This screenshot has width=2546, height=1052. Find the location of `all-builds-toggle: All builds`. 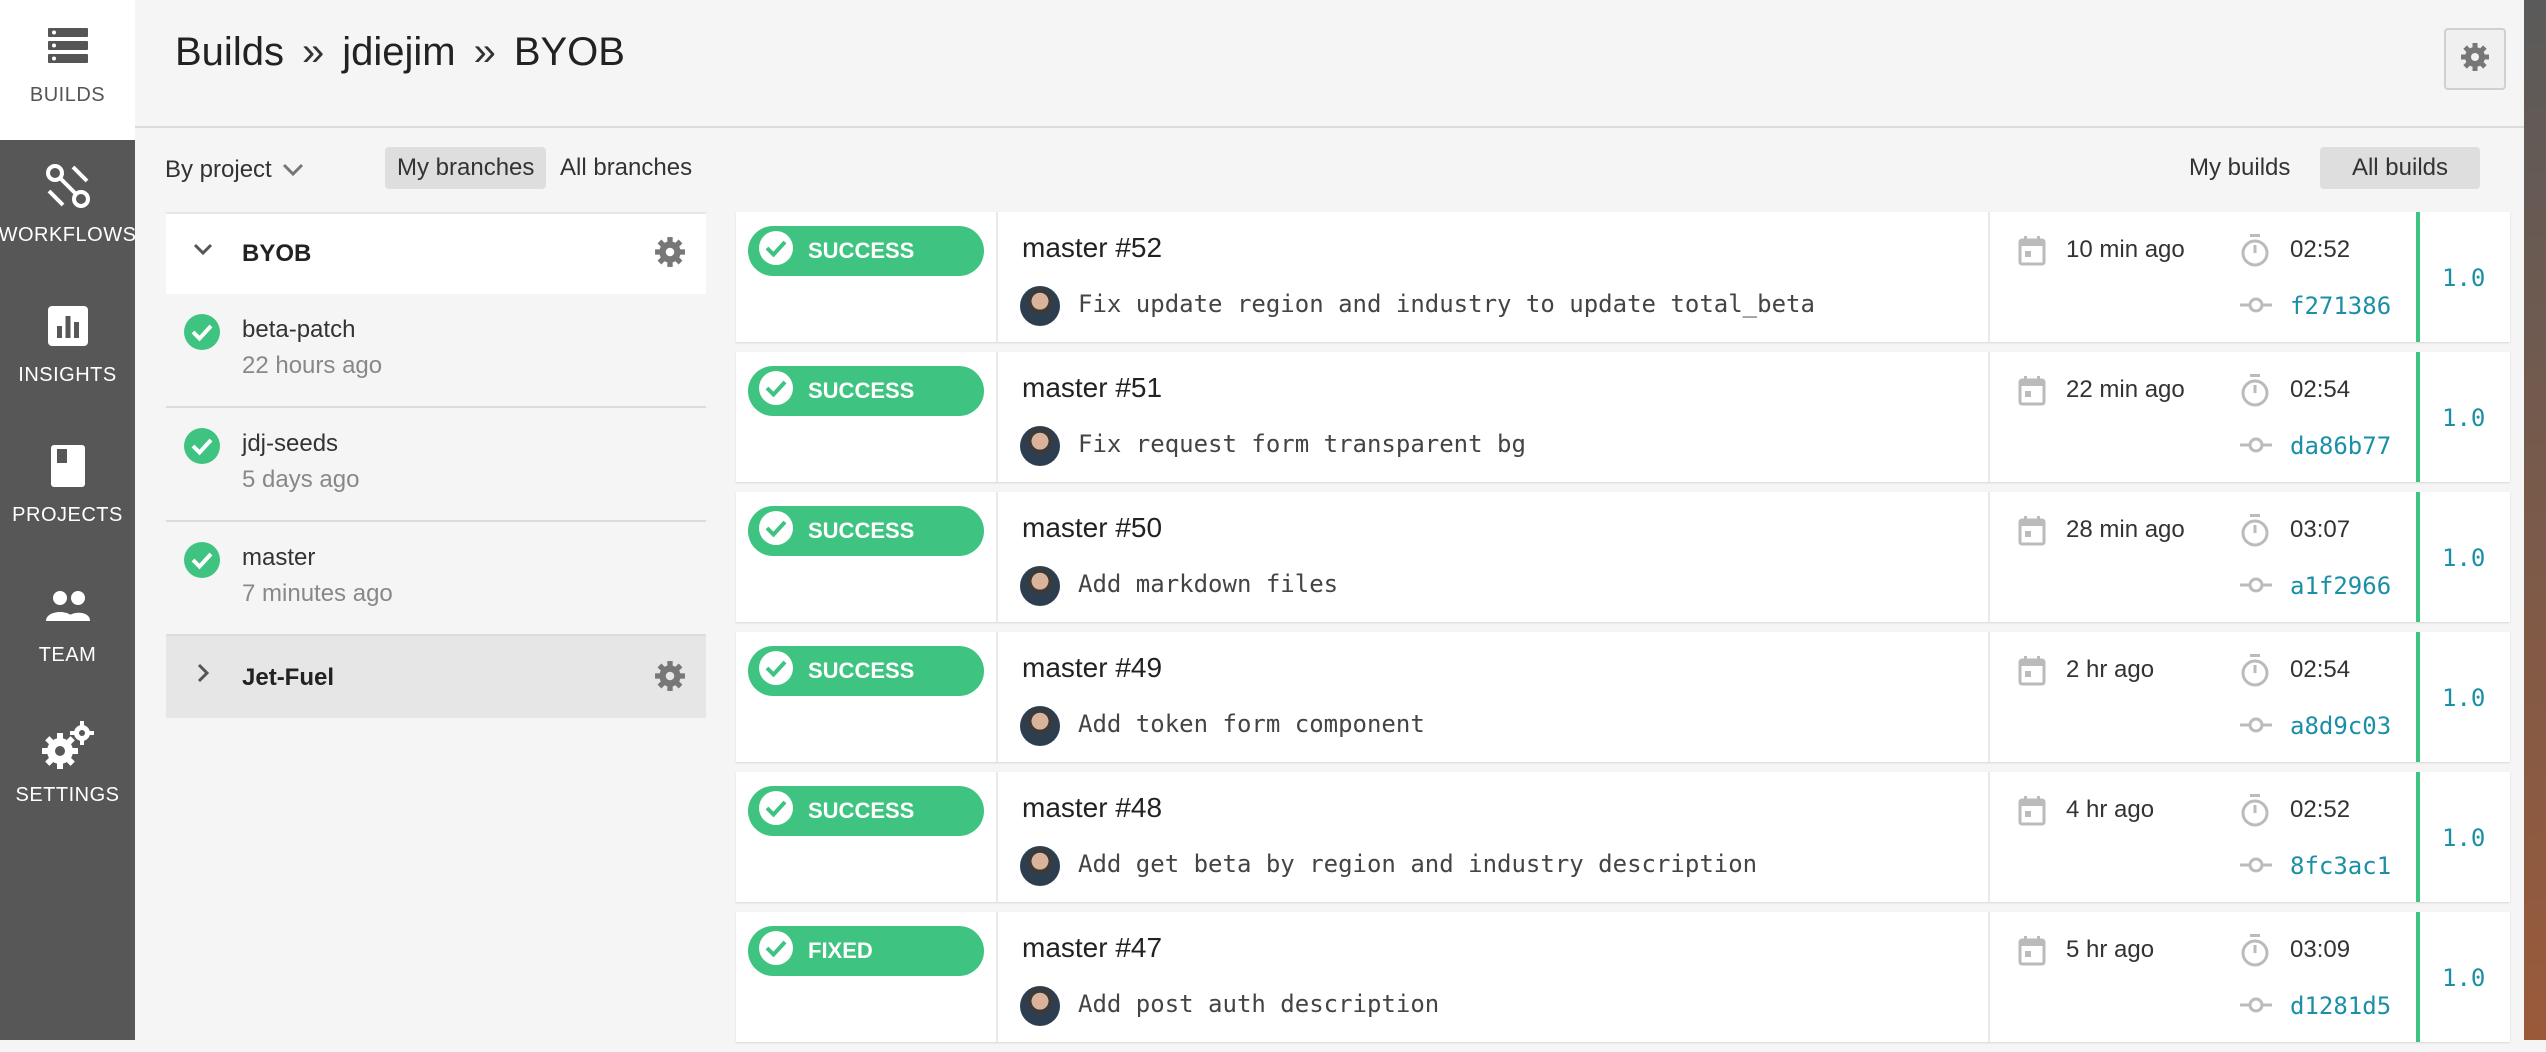

all-builds-toggle: All builds is located at coordinates (2400, 168).